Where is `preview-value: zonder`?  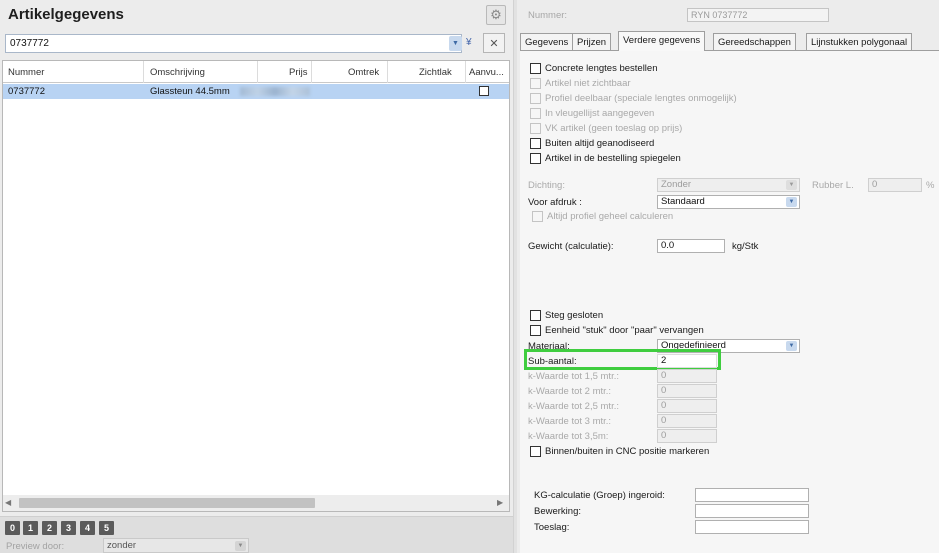
preview-value: zonder is located at coordinates (122, 545).